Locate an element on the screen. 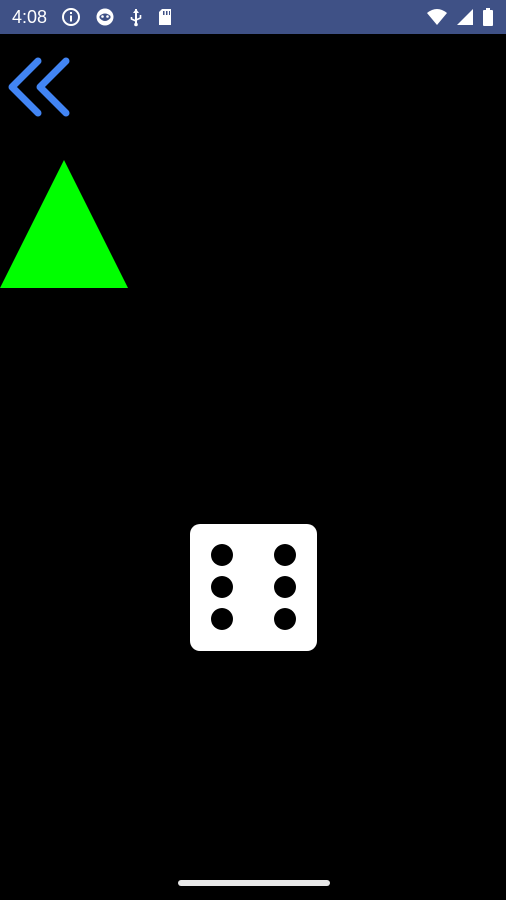  double-chevron-left-icon is located at coordinates (39, 87).